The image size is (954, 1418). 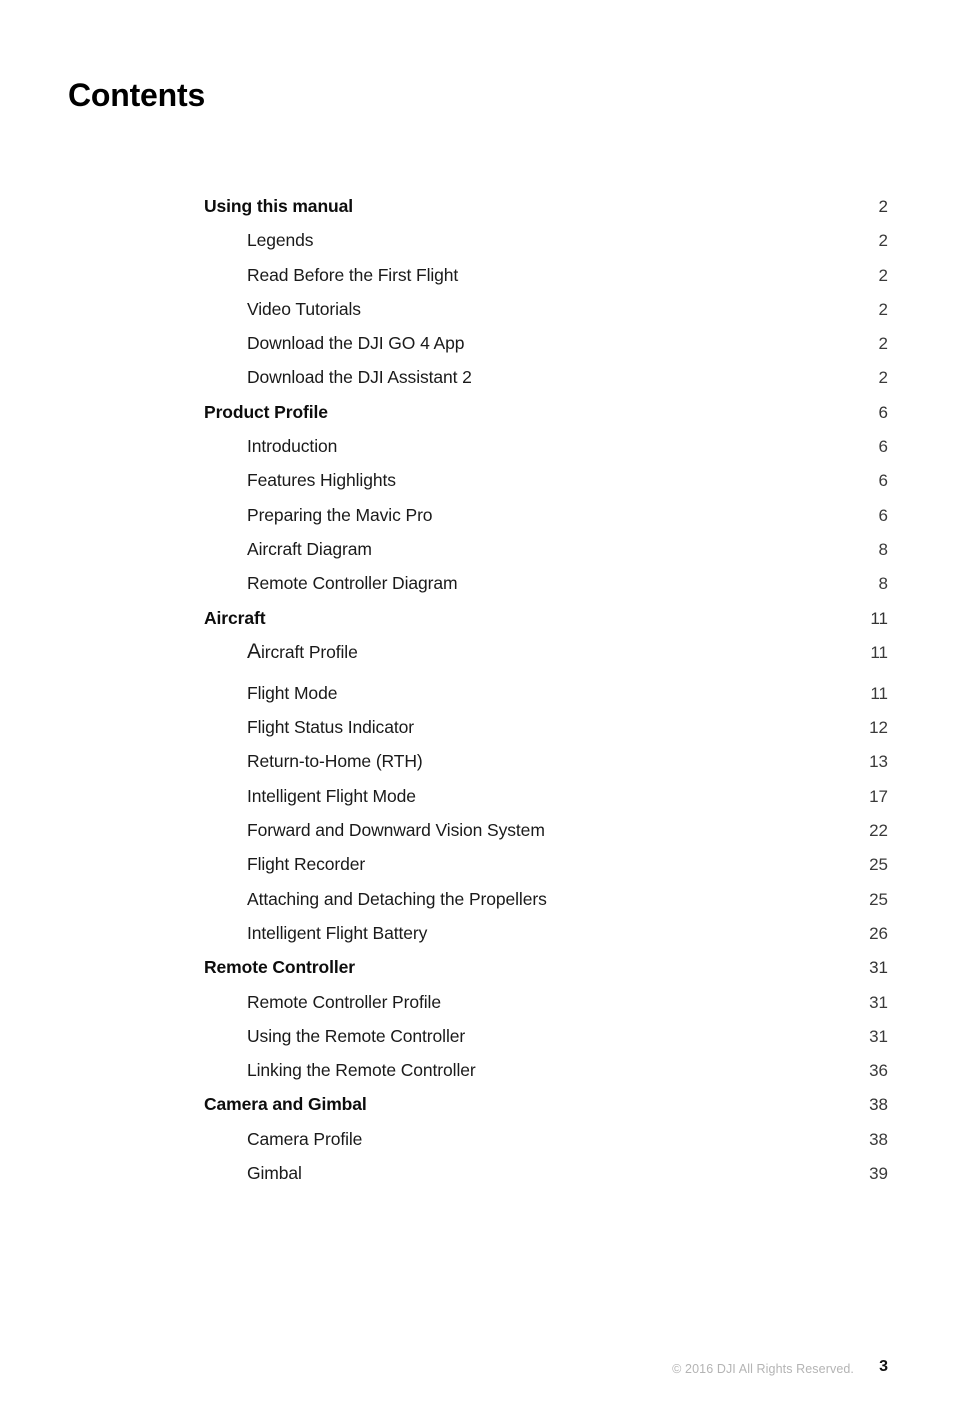 What do you see at coordinates (546, 1180) in the screenshot?
I see `toc-entry-row: Gimbal 39` at bounding box center [546, 1180].